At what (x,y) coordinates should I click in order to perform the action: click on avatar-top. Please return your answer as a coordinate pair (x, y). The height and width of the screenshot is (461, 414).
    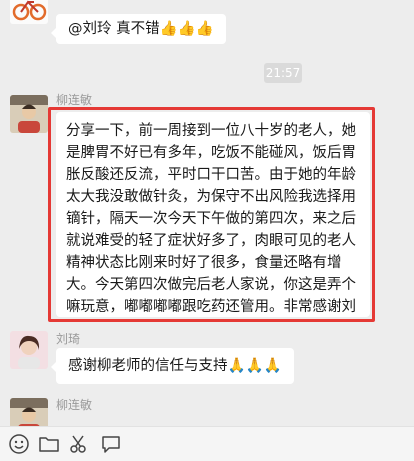
    Looking at the image, I should click on (29, 12).